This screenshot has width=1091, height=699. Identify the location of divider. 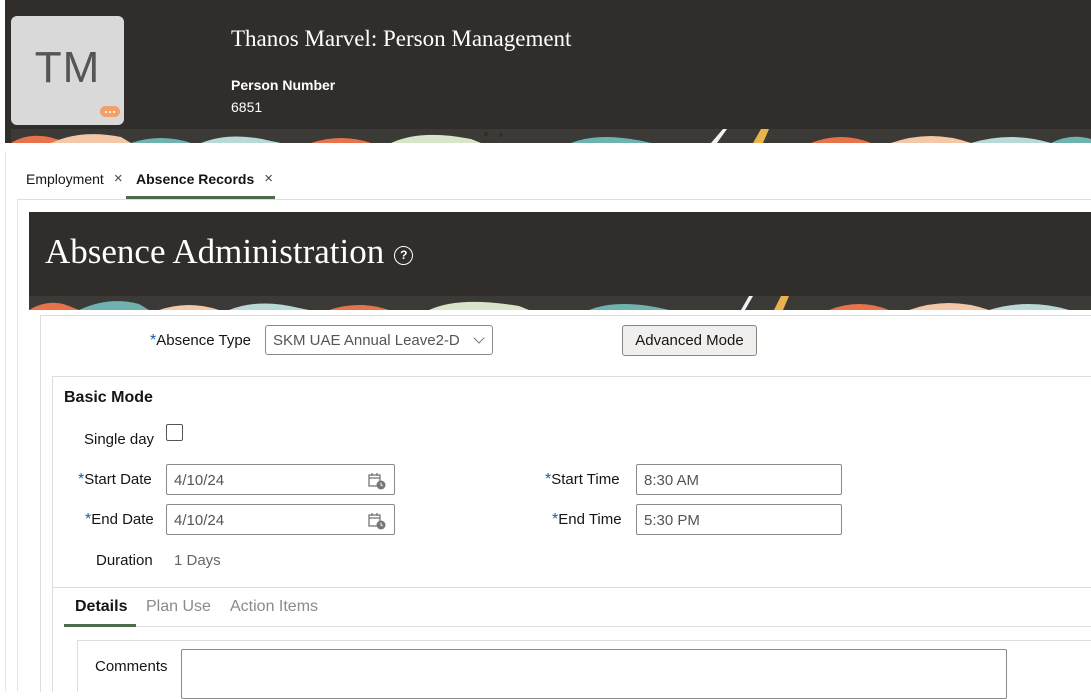
(572, 587).